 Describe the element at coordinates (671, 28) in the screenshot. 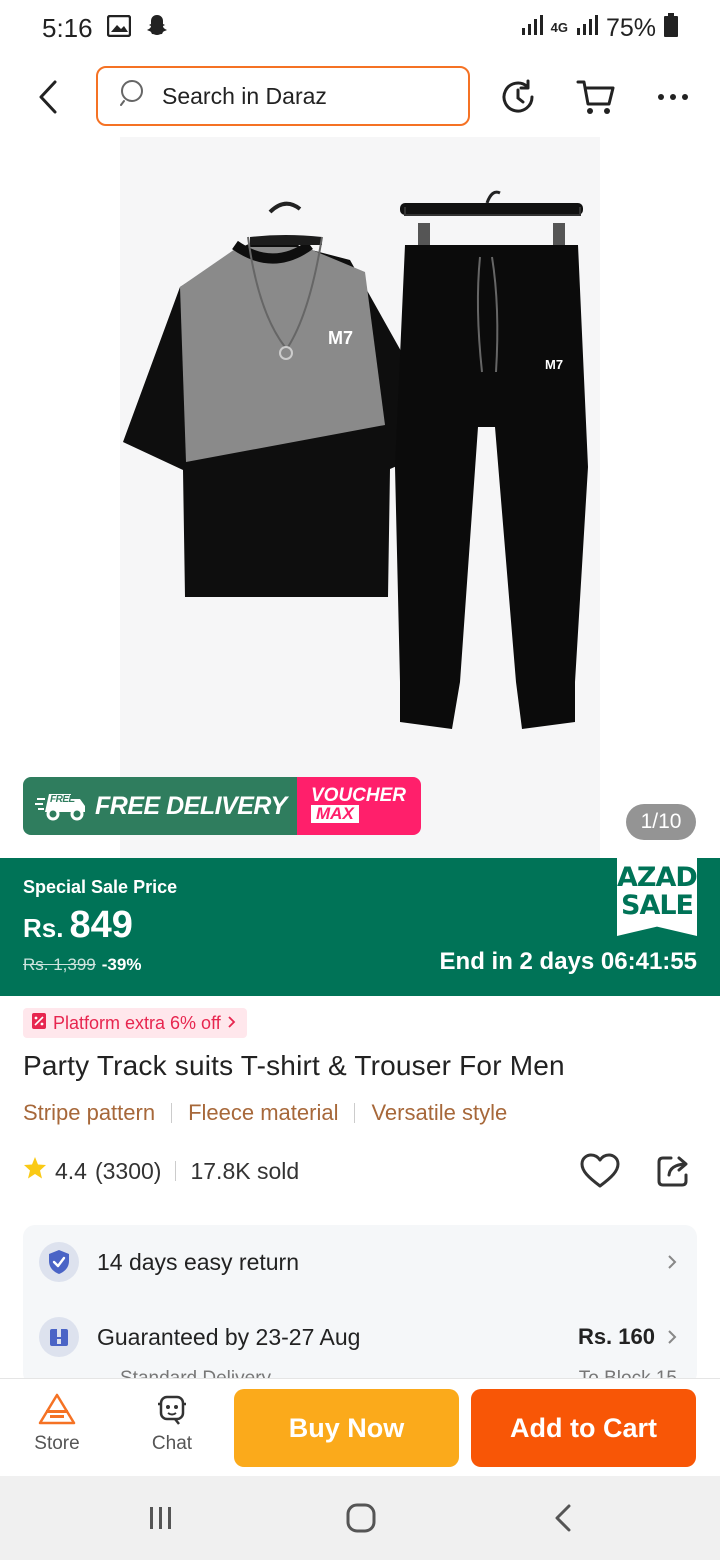

I see `battery-icon` at that location.